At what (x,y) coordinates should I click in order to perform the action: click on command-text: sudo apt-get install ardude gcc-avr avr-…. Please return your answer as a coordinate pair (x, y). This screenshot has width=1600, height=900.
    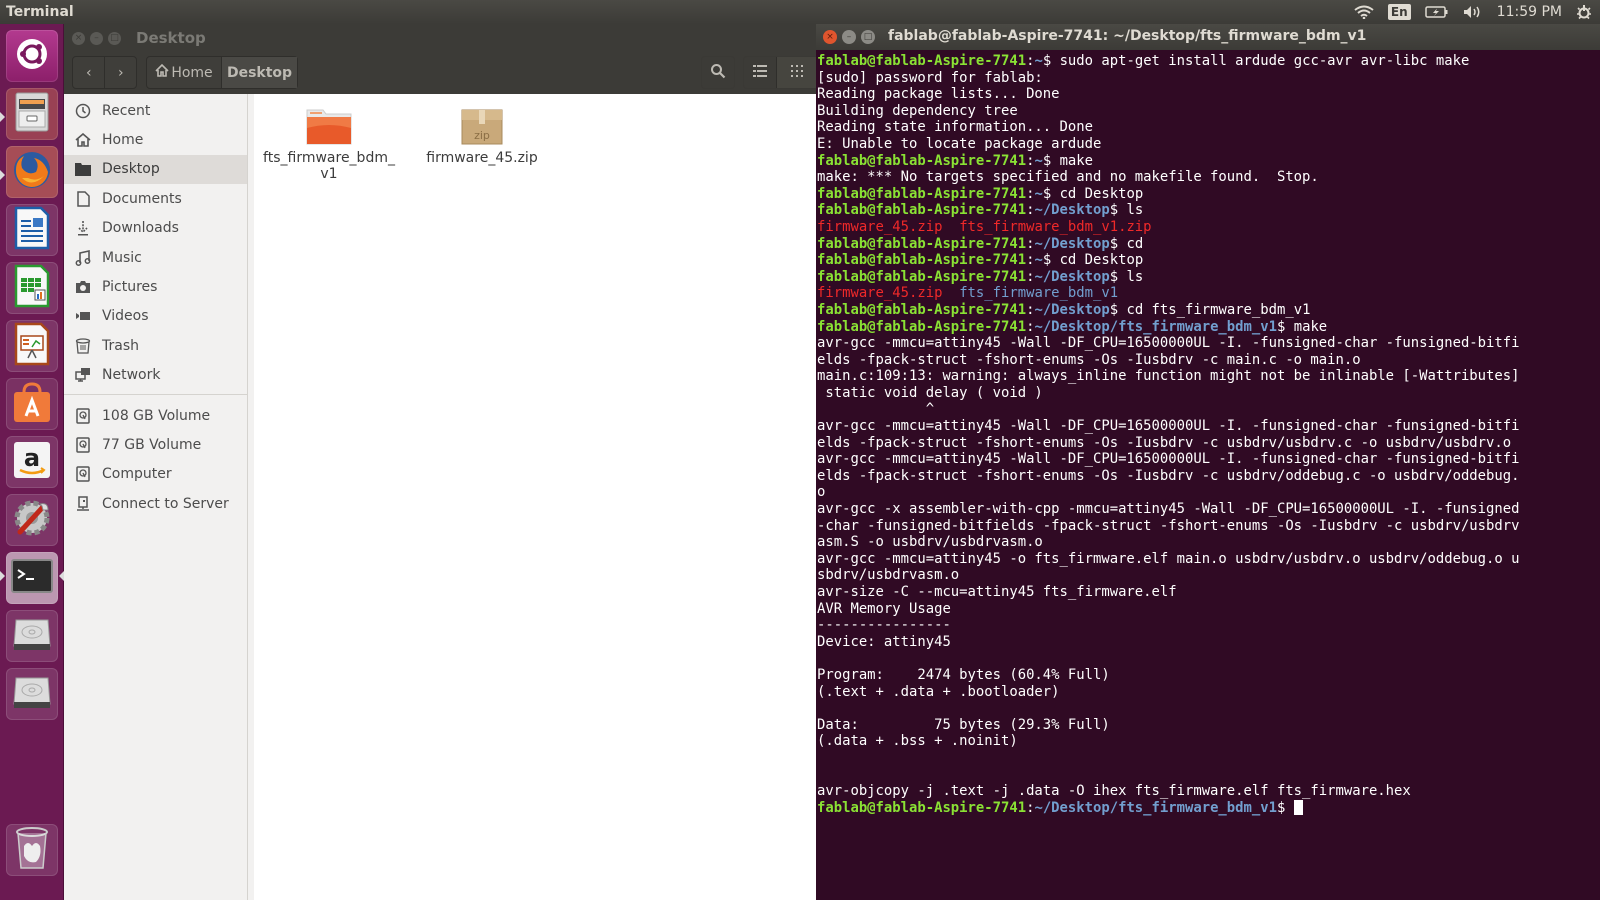
    Looking at the image, I should click on (1260, 61).